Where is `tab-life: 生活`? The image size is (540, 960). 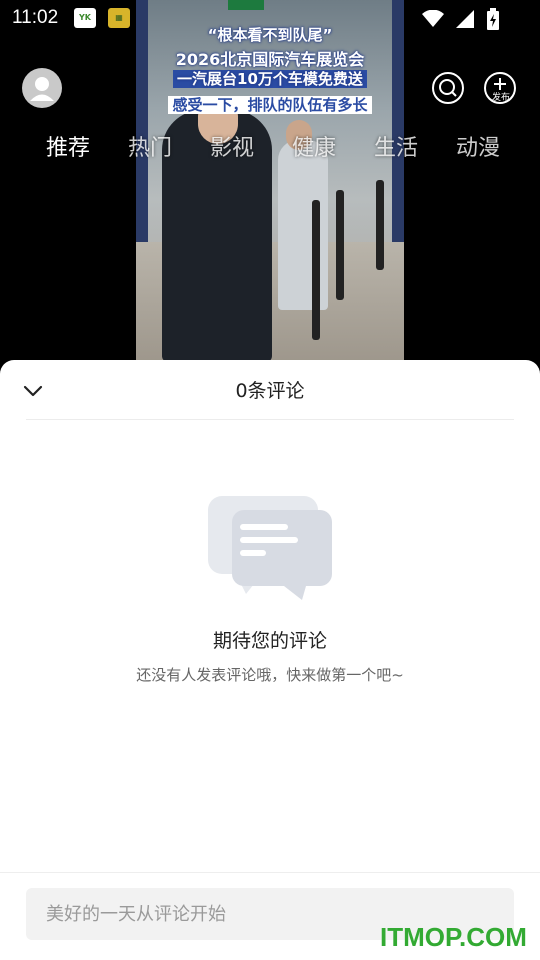 tab-life: 生活 is located at coordinates (396, 146).